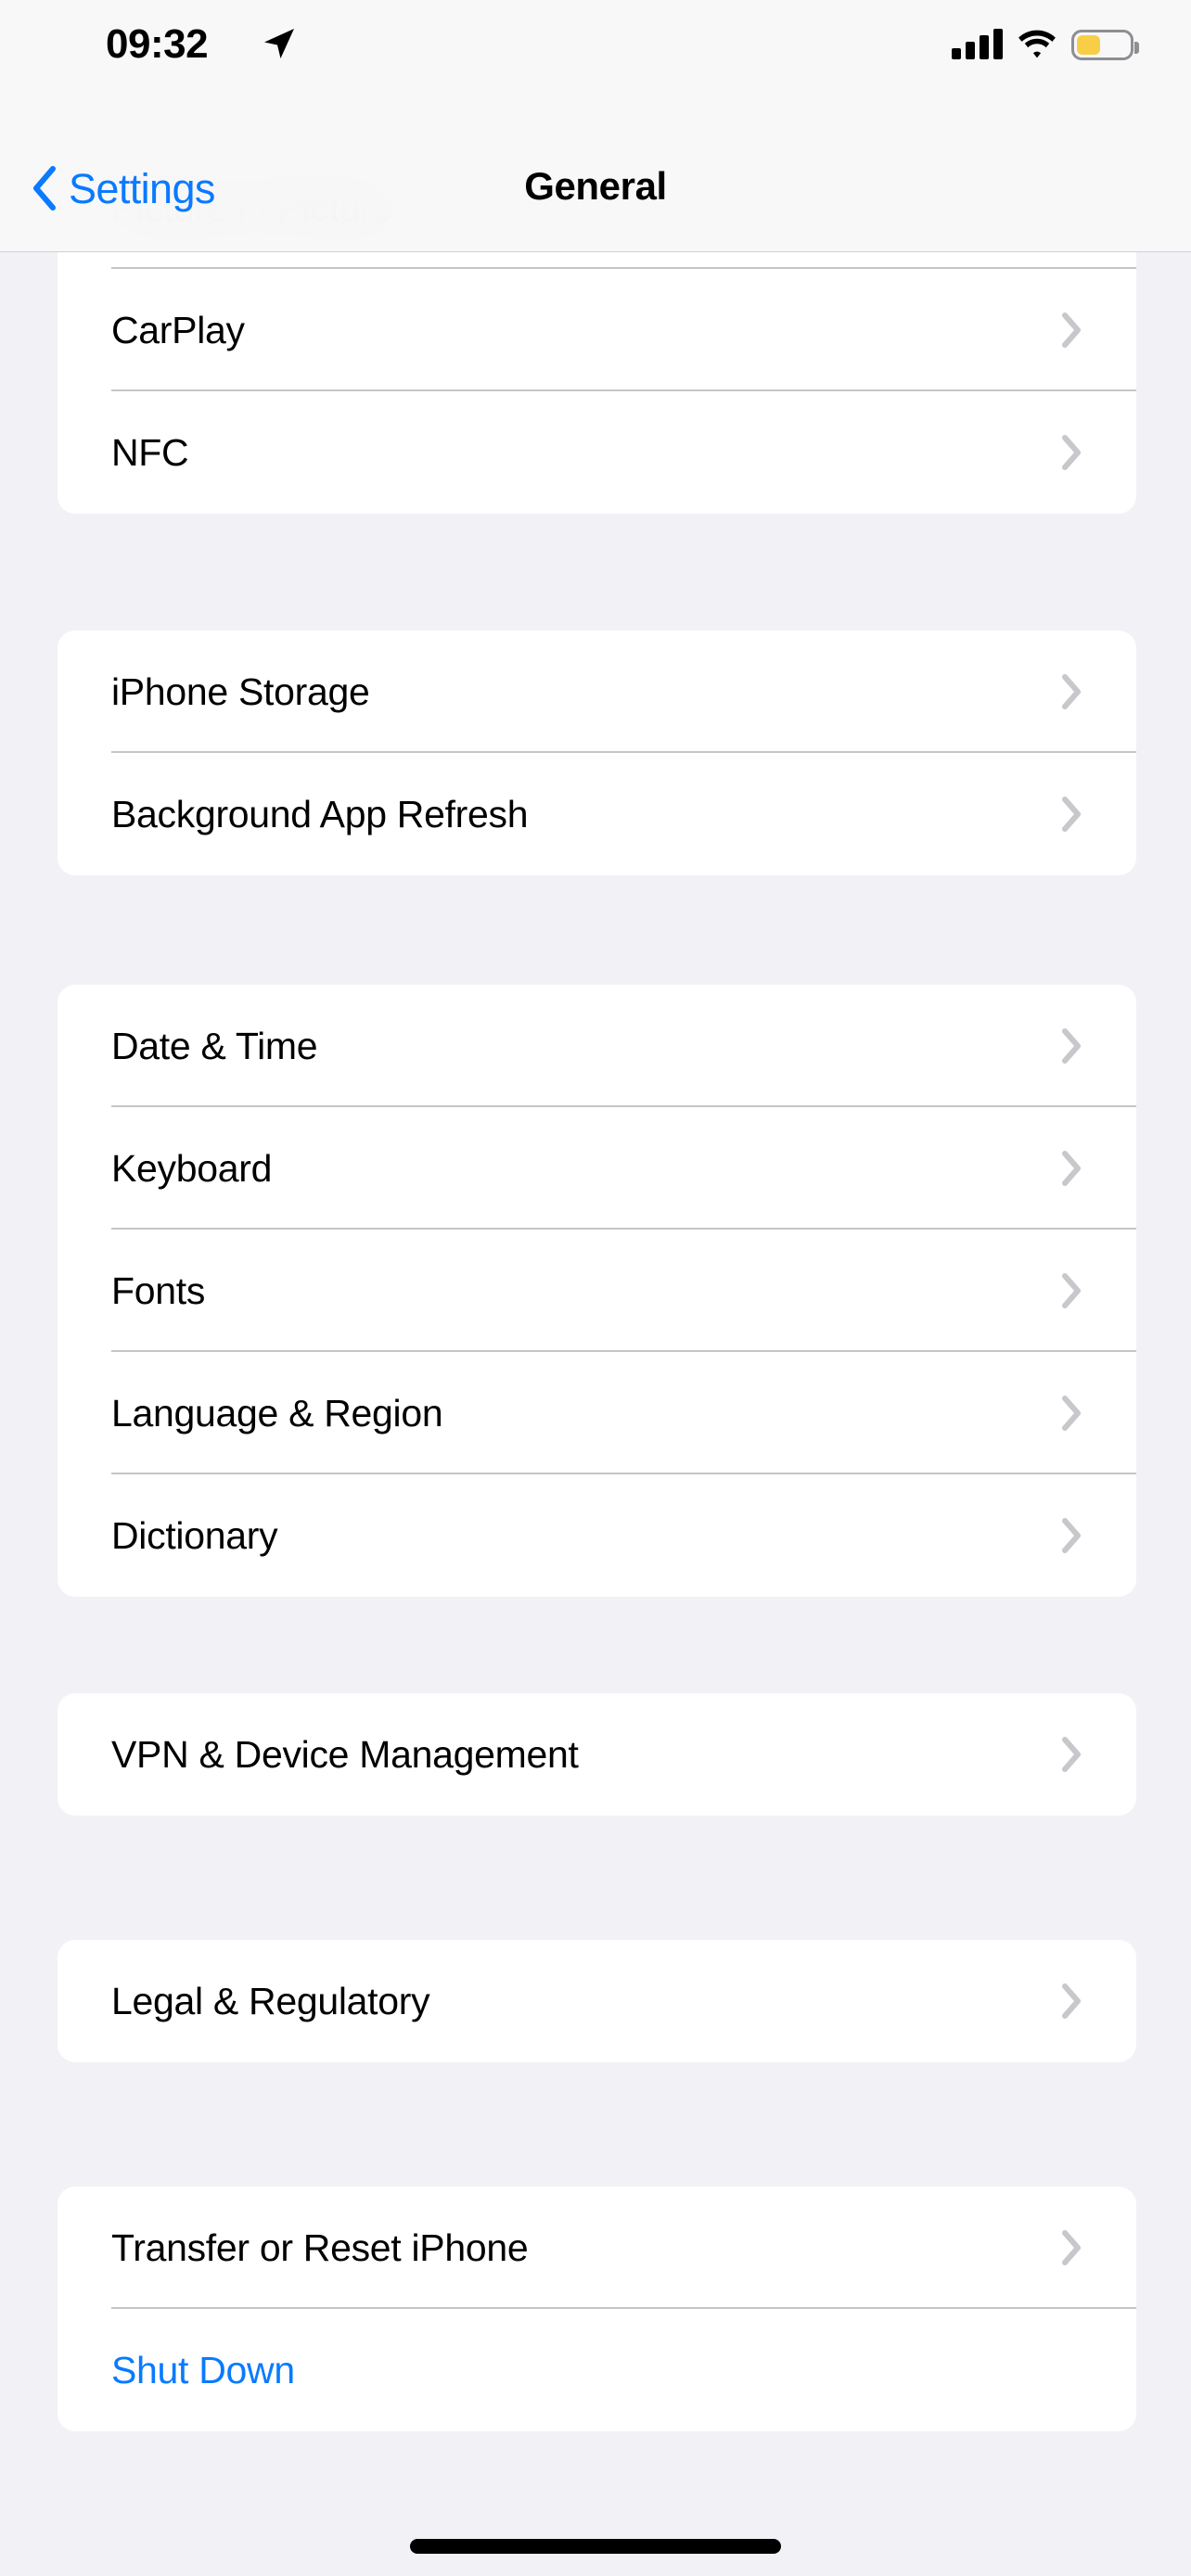 The width and height of the screenshot is (1191, 2576). Describe the element at coordinates (597, 1413) in the screenshot. I see `list-item: Language & Region` at that location.